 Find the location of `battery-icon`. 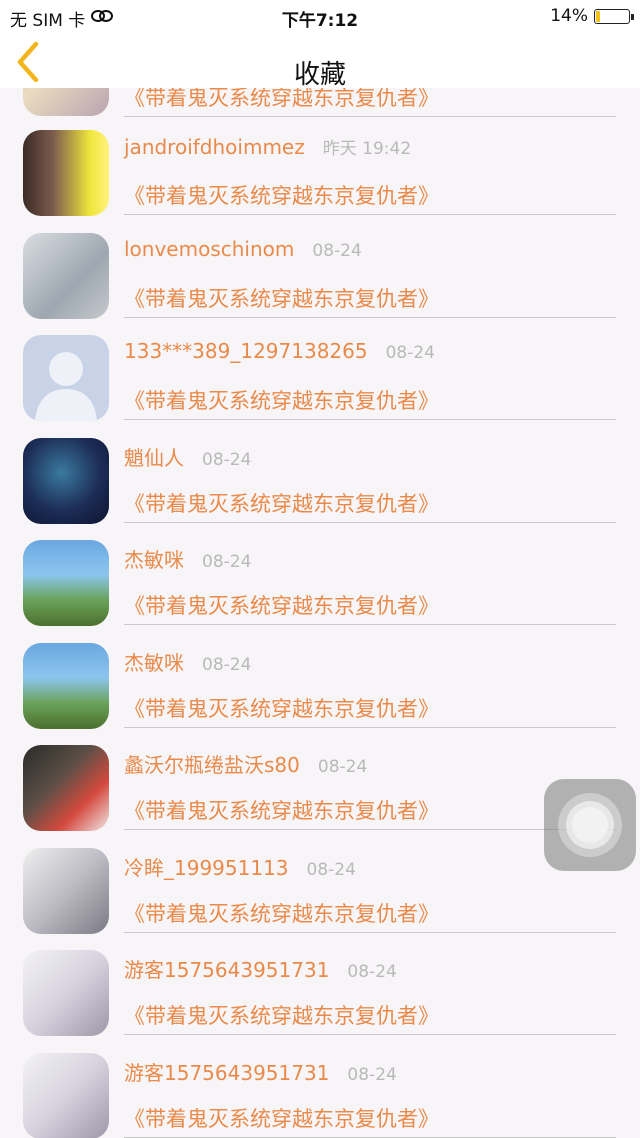

battery-icon is located at coordinates (614, 16).